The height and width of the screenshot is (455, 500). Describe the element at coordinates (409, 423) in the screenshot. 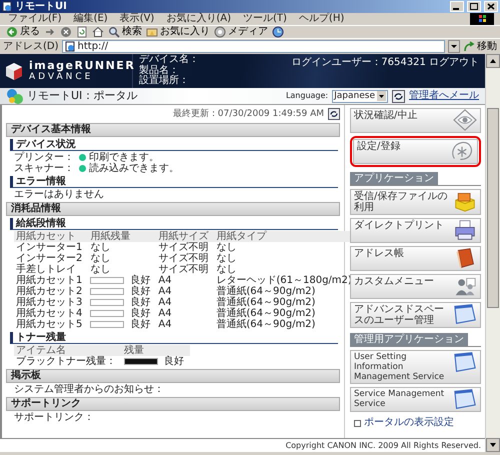

I see `portal-settings-link: ポータルの表示設定` at that location.